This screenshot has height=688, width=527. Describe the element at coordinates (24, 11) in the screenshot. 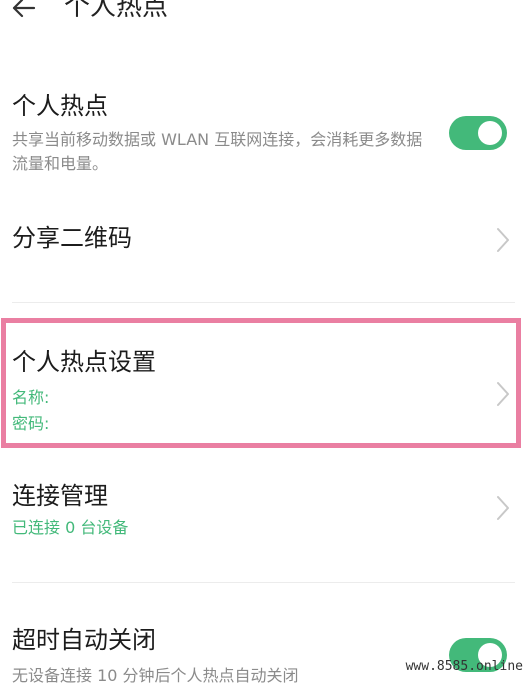

I see `back-arrow-icon` at that location.